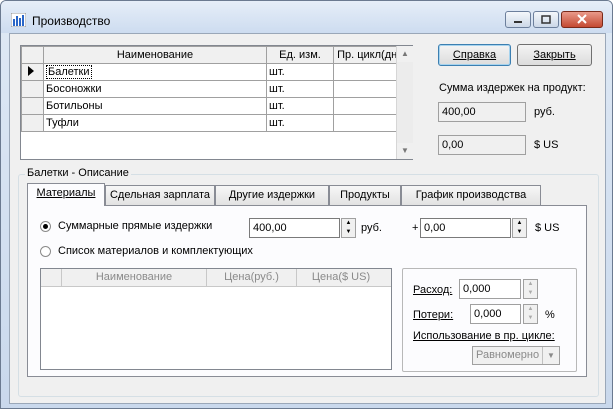 This screenshot has width=613, height=409. I want to click on minimize-icon, so click(518, 22).